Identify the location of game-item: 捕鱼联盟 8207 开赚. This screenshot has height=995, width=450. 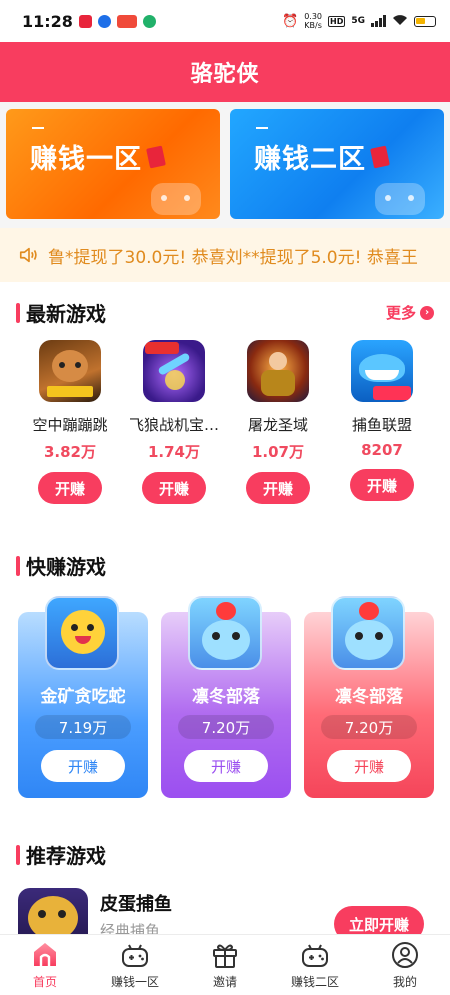
(382, 420).